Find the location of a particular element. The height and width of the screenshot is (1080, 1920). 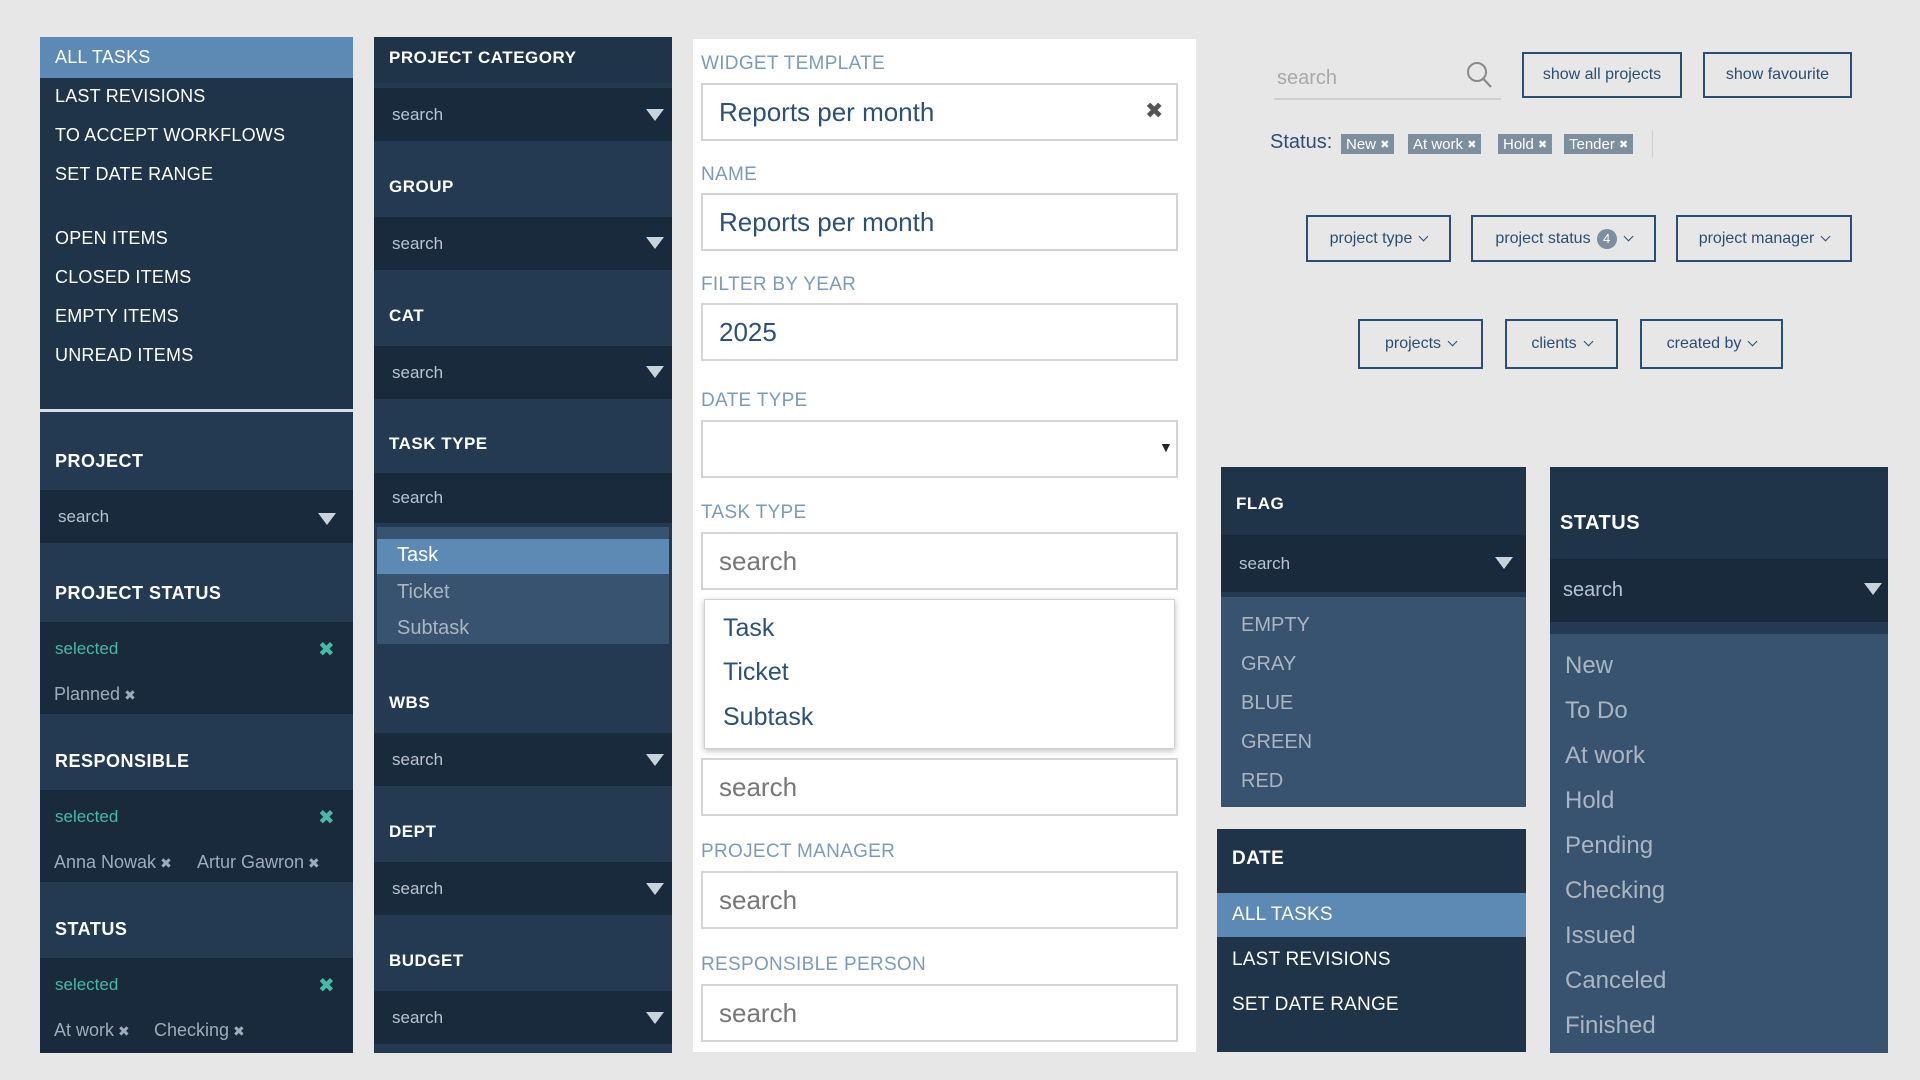

date-last-revisions: LAST REVISIONS is located at coordinates (1311, 960).